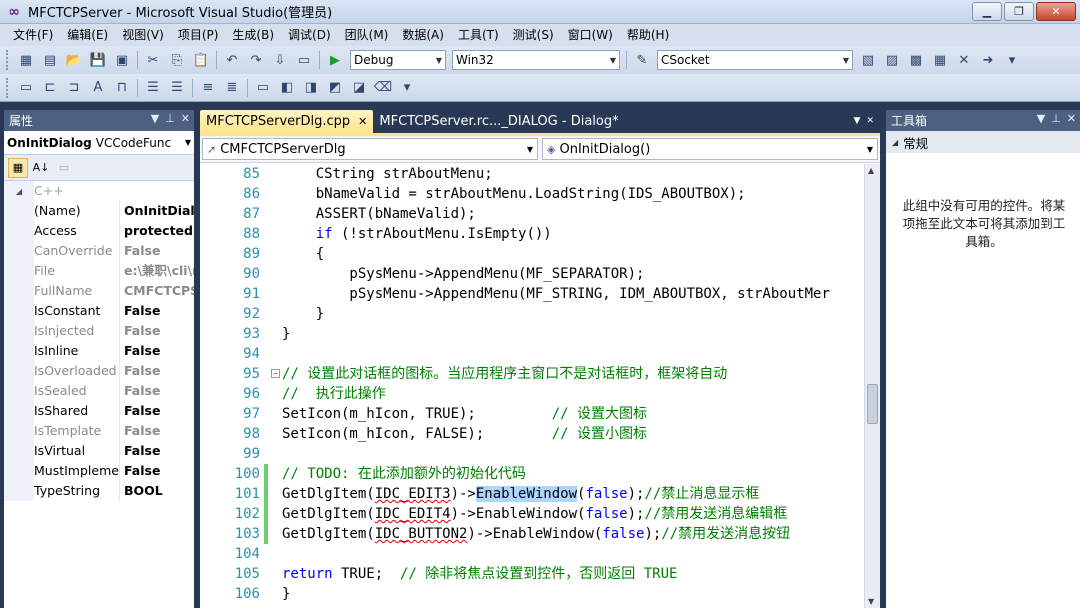 This screenshot has height=608, width=1080. I want to click on property-row: (Name)OnInitDialo, so click(99, 211).